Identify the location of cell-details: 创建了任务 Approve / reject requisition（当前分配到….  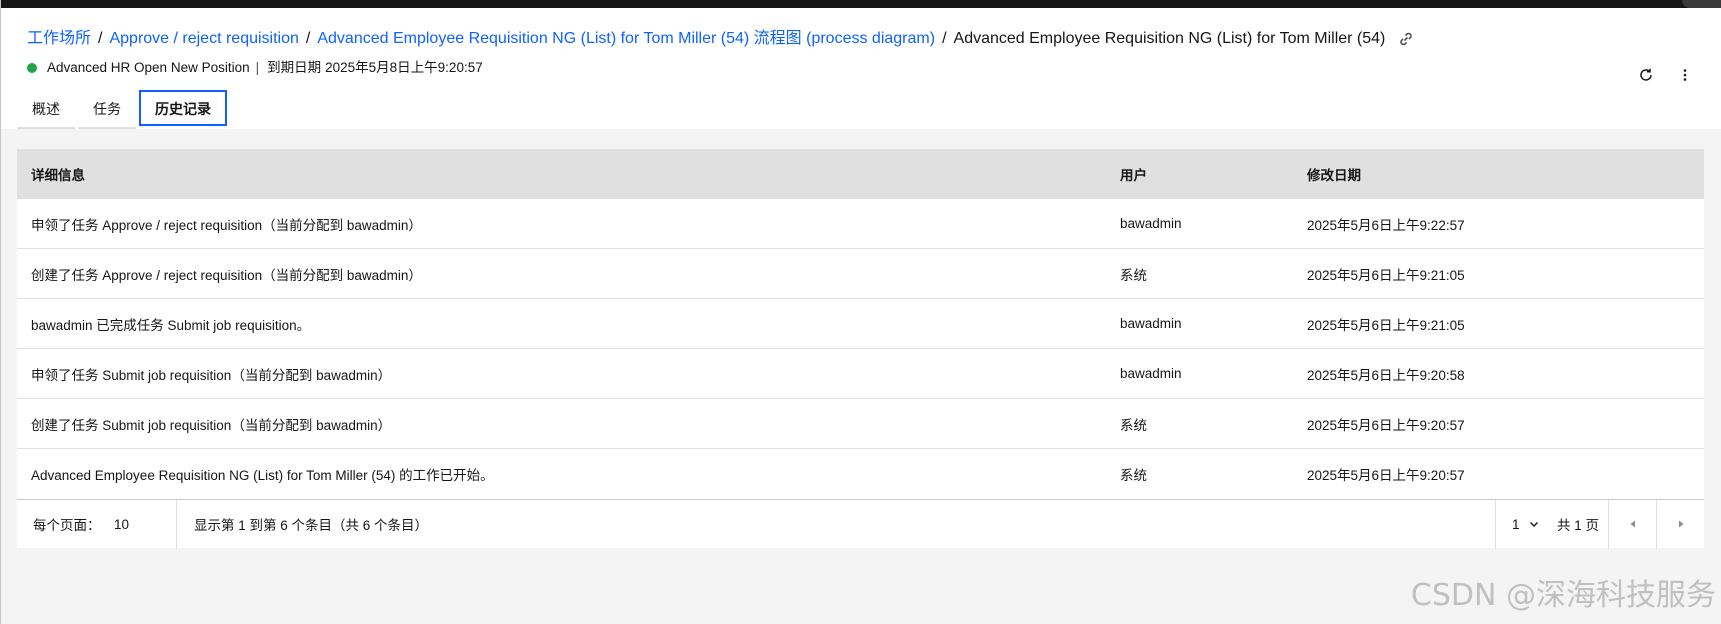
(226, 275).